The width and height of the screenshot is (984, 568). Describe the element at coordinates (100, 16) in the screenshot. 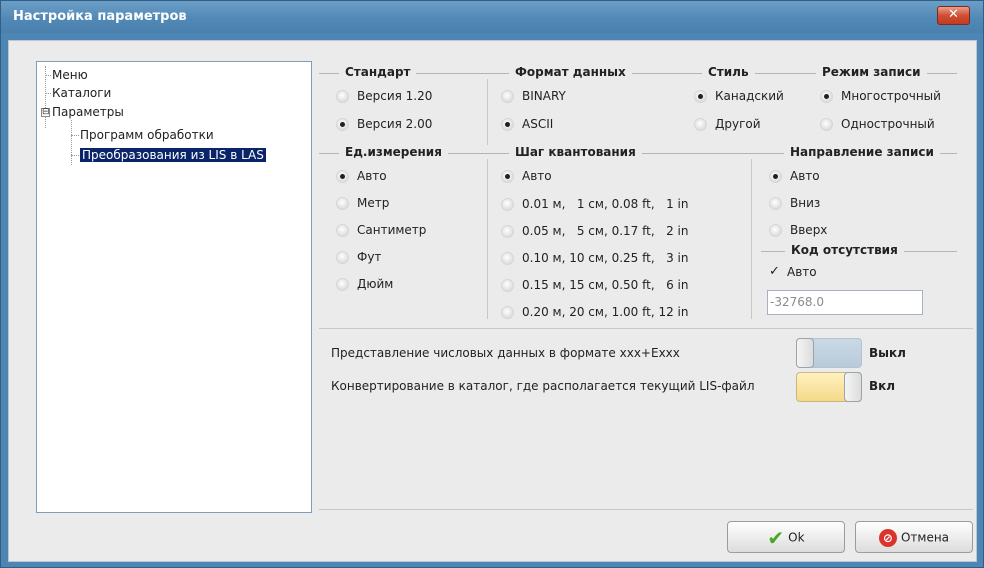

I see `dialog-title: Настройка параметров` at that location.